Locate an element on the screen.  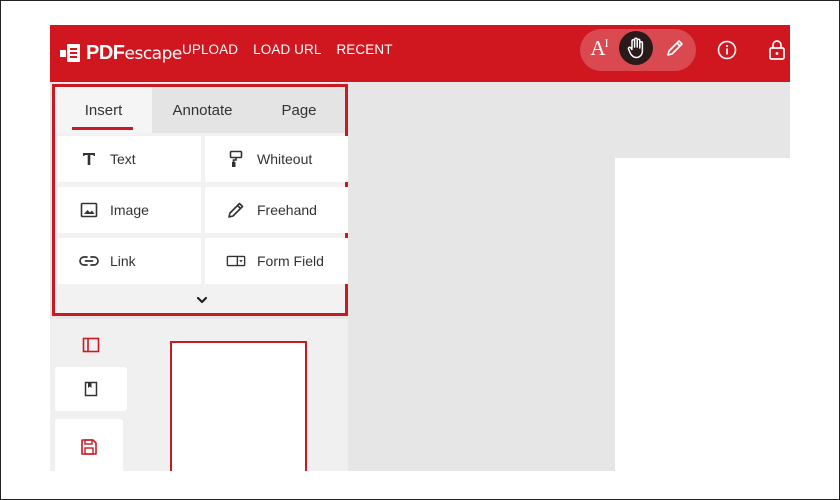
tab-insert-label: Insert is located at coordinates (103, 110).